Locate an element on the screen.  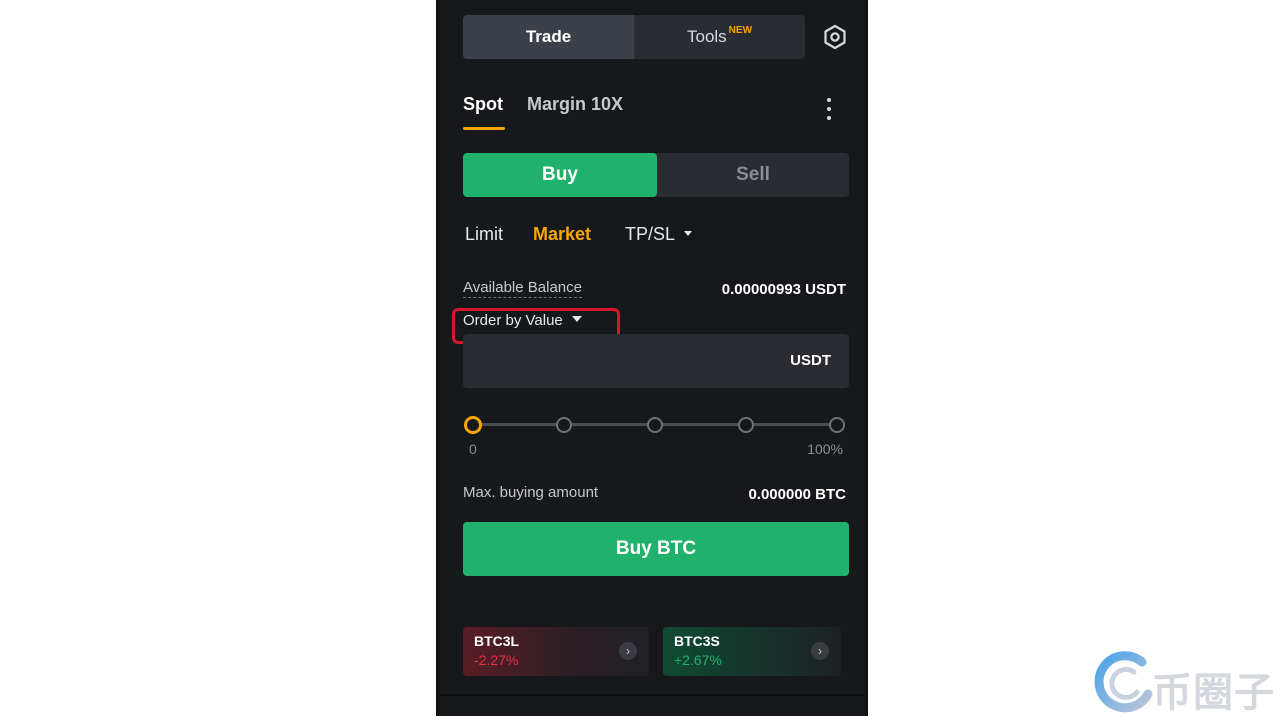
sell-tab-button: Sell is located at coordinates (753, 175).